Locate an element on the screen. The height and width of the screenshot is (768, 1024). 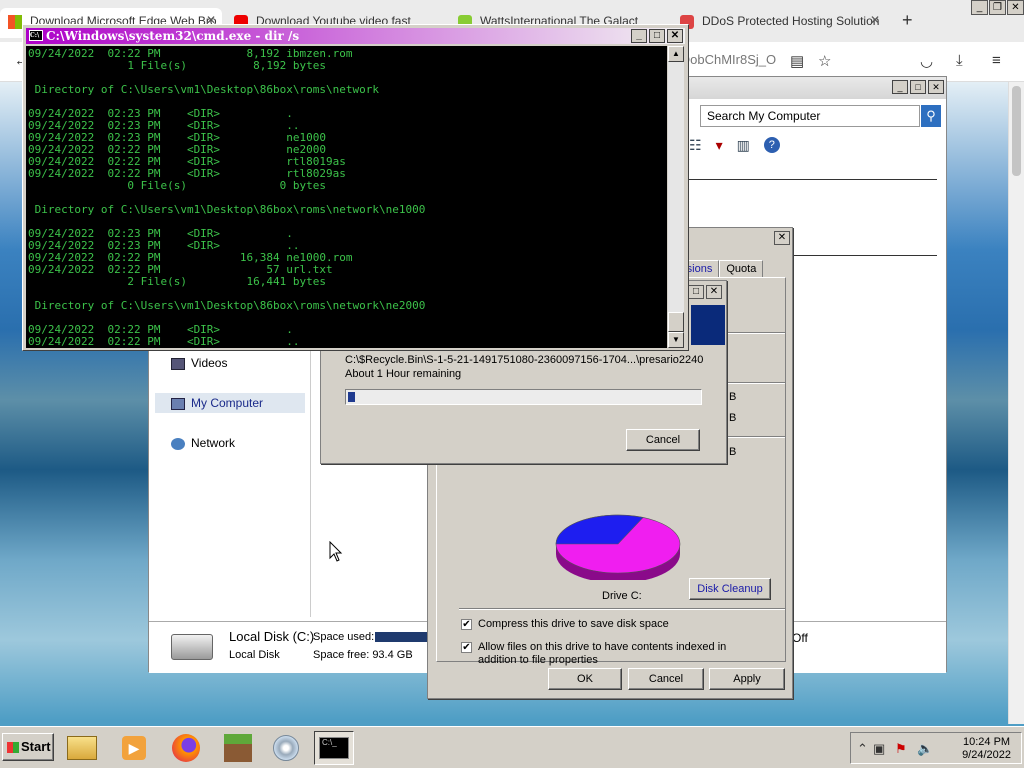
system-tray: ⌃ ▣ ⚑ 🔈 10:24 PM 9/24/2022 is located at coordinates (936, 748).